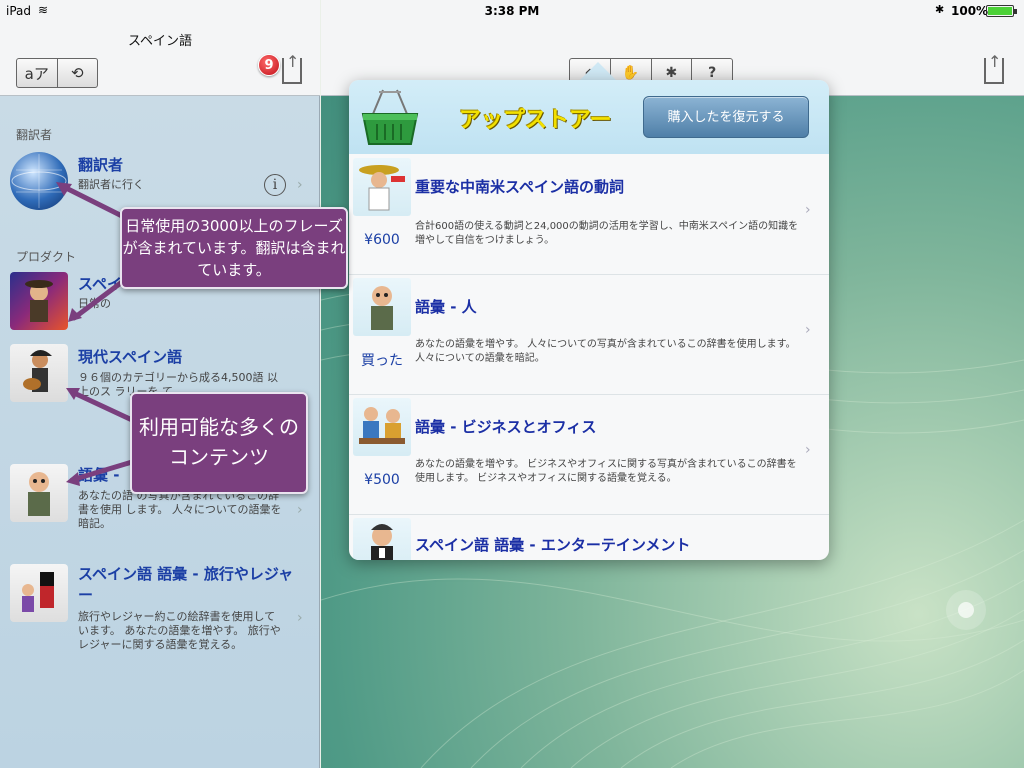 The width and height of the screenshot is (1024, 768). I want to click on globe-icon, so click(39, 181).